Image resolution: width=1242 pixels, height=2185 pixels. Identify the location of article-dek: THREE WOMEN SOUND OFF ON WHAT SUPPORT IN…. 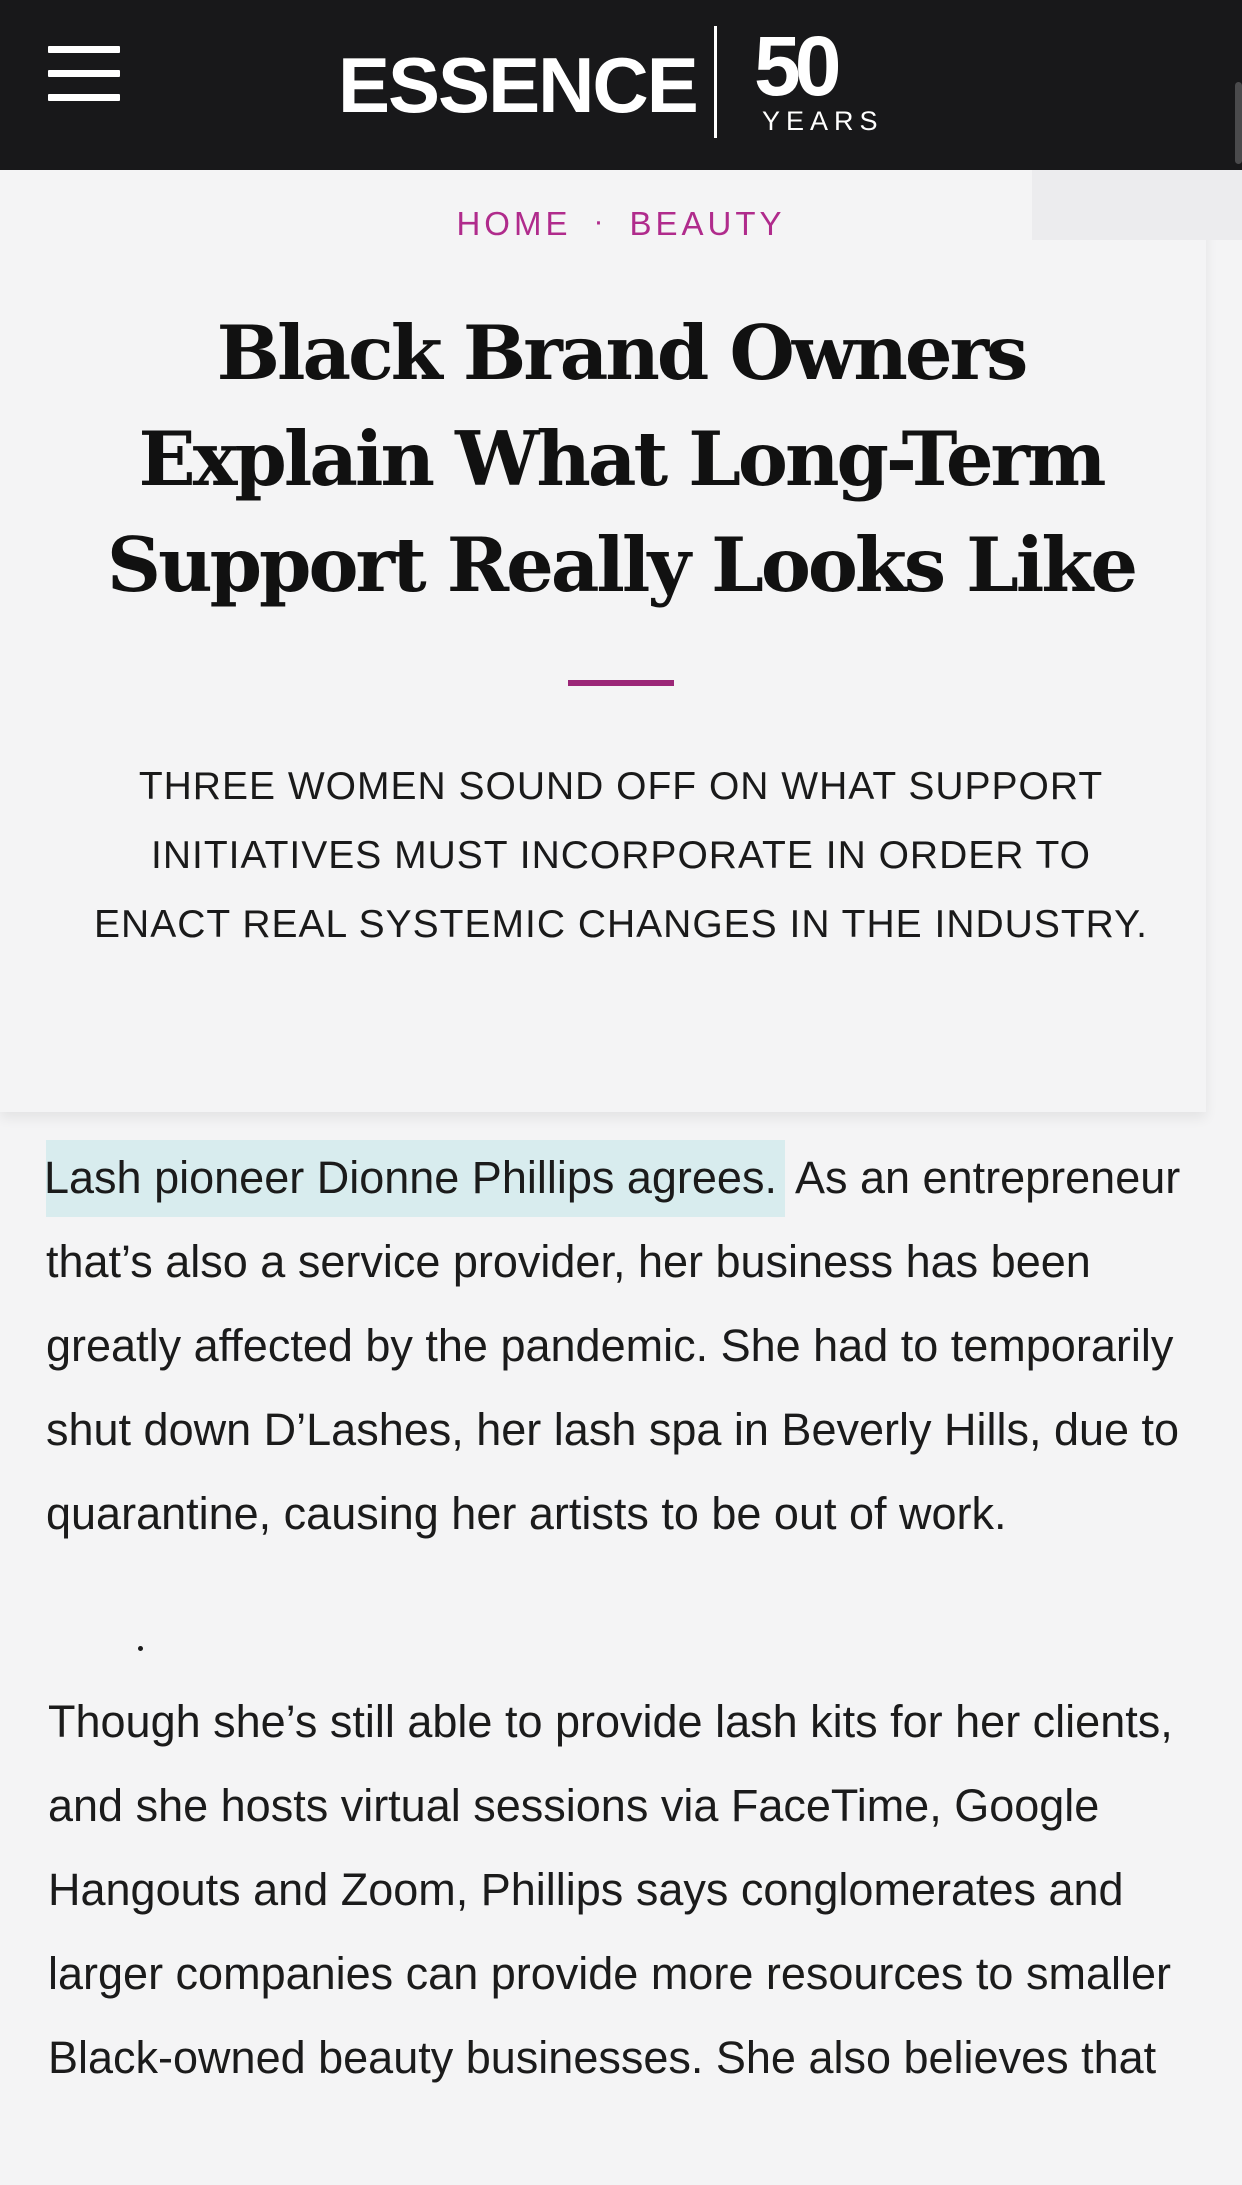
(621, 855).